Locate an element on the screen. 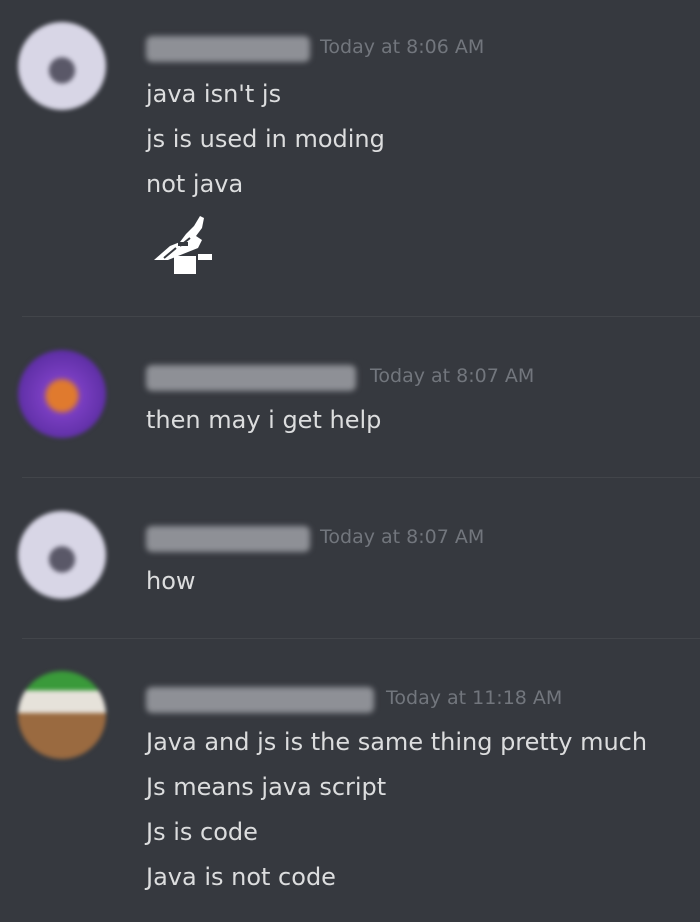 This screenshot has height=922, width=700. message-text: not java is located at coordinates (195, 184).